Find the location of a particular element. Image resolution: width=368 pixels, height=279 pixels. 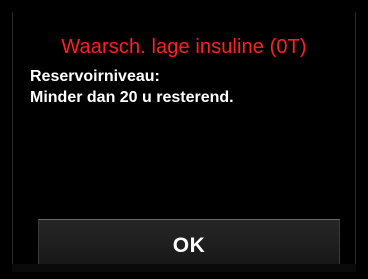

alert-title: Waarsch. lage insuline (0T) is located at coordinates (184, 47).